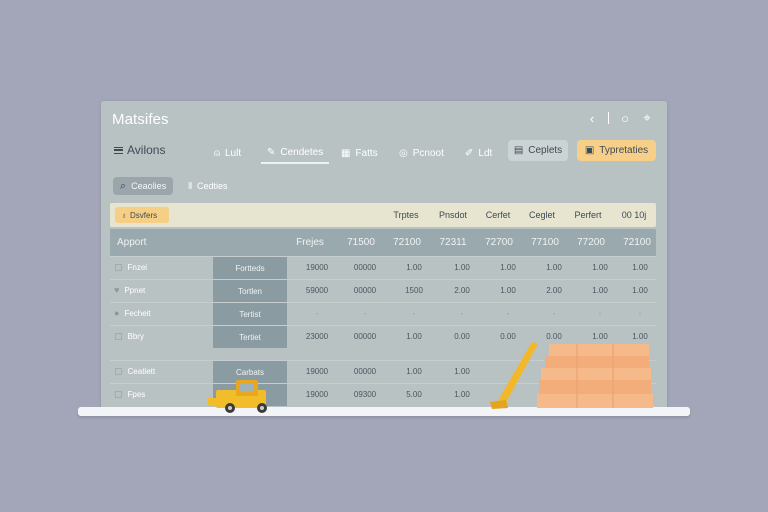 The image size is (768, 512). What do you see at coordinates (421, 153) in the screenshot?
I see `tab-pcnoot: ◎ Pcnoot` at bounding box center [421, 153].